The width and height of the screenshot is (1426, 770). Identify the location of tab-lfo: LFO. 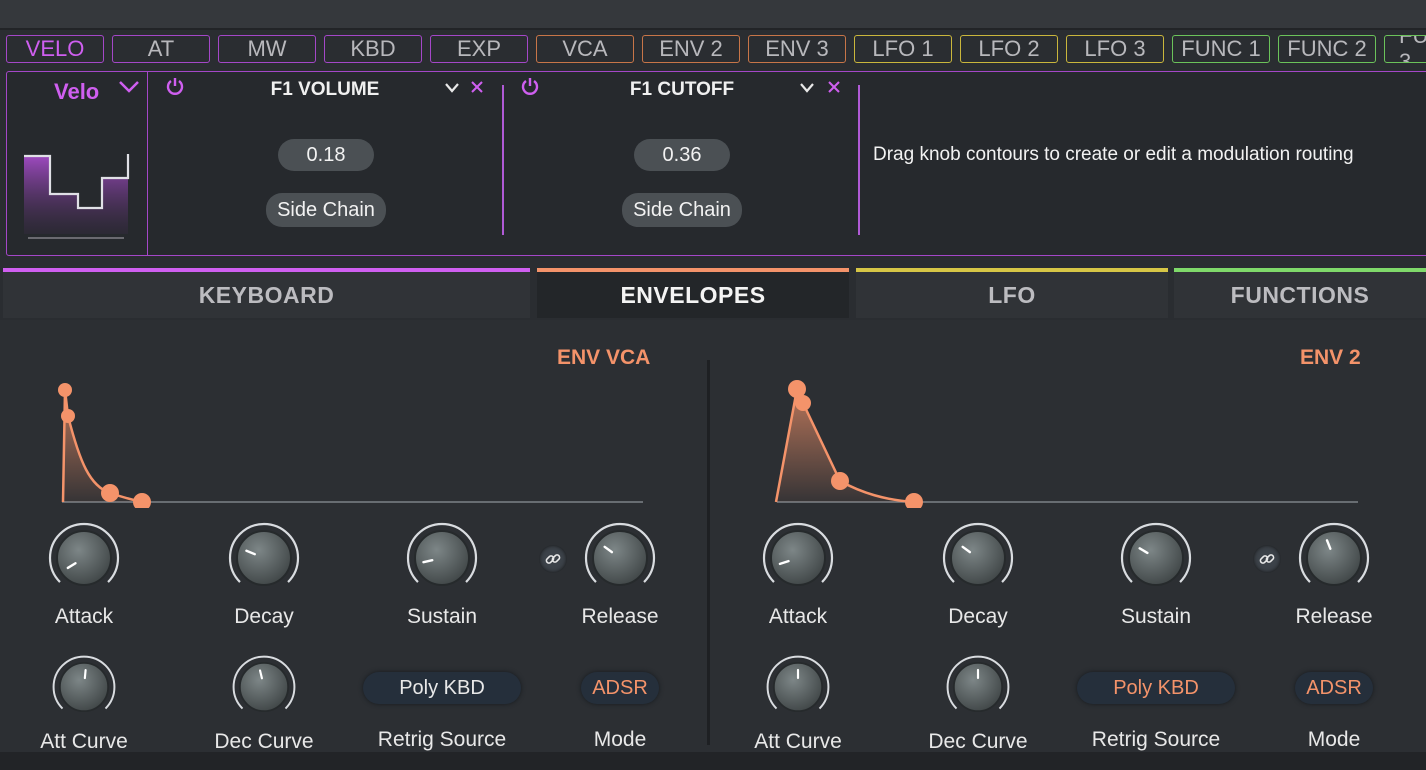
(1012, 293).